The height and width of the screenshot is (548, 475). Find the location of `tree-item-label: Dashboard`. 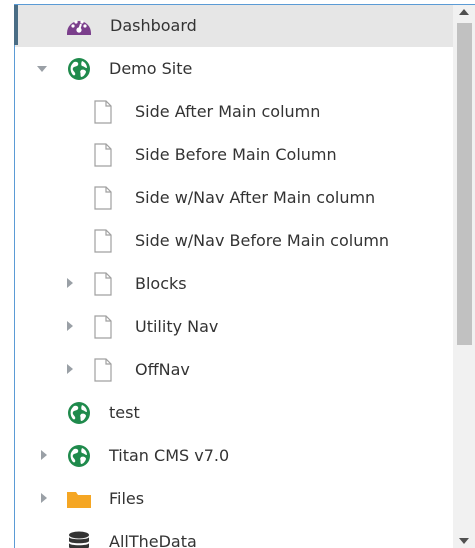

tree-item-label: Dashboard is located at coordinates (153, 25).